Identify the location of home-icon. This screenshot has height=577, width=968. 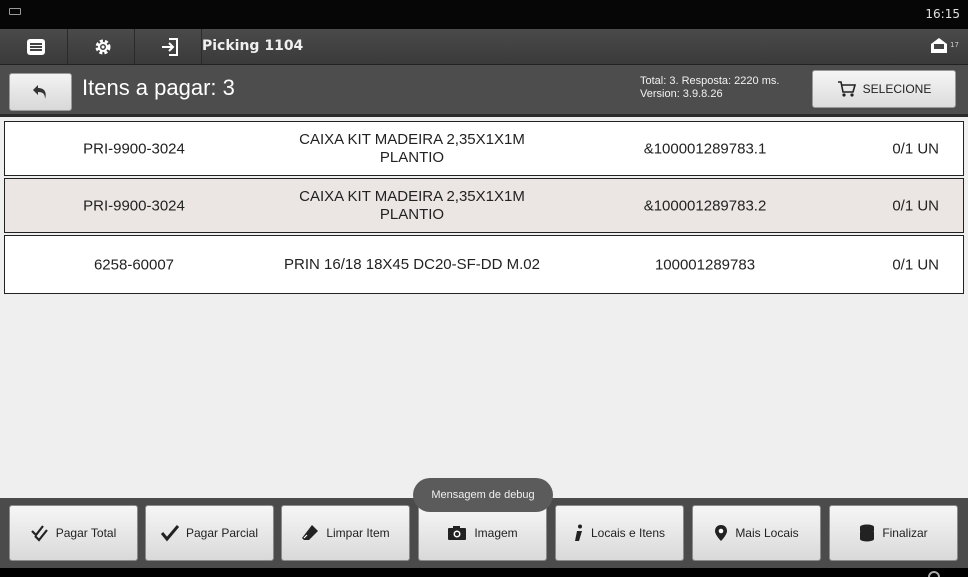
(934, 574).